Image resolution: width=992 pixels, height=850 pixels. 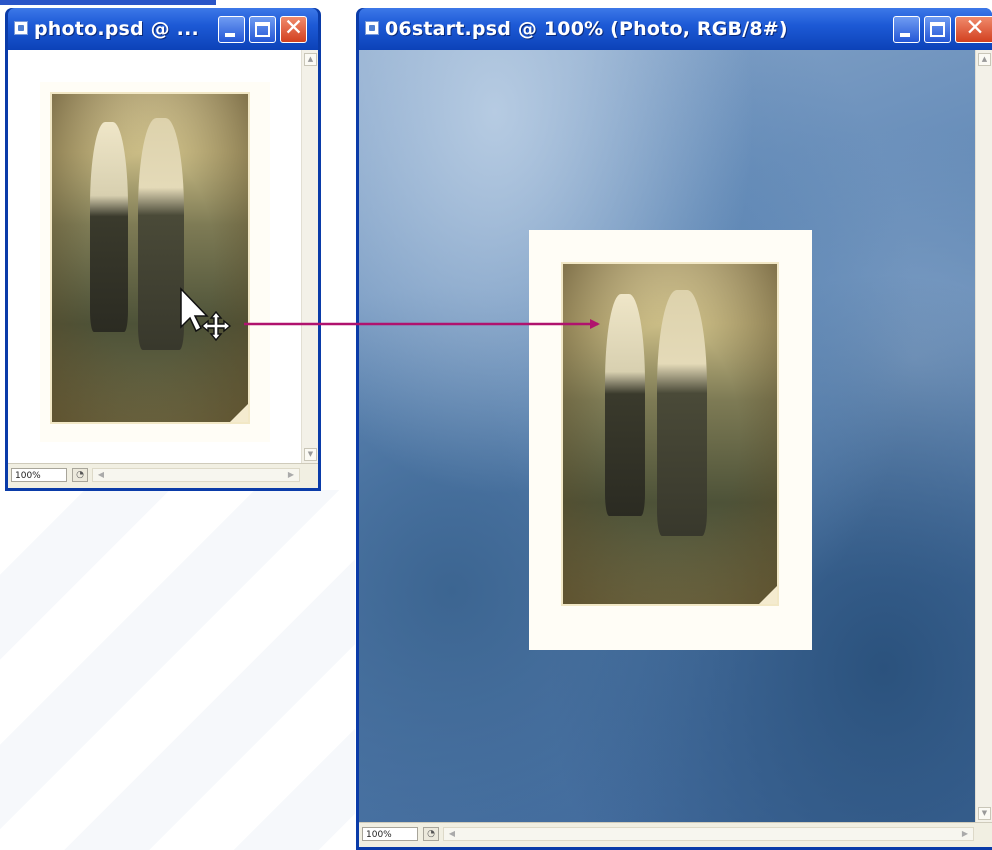 I want to click on placed-photo-border, so click(x=670, y=440).